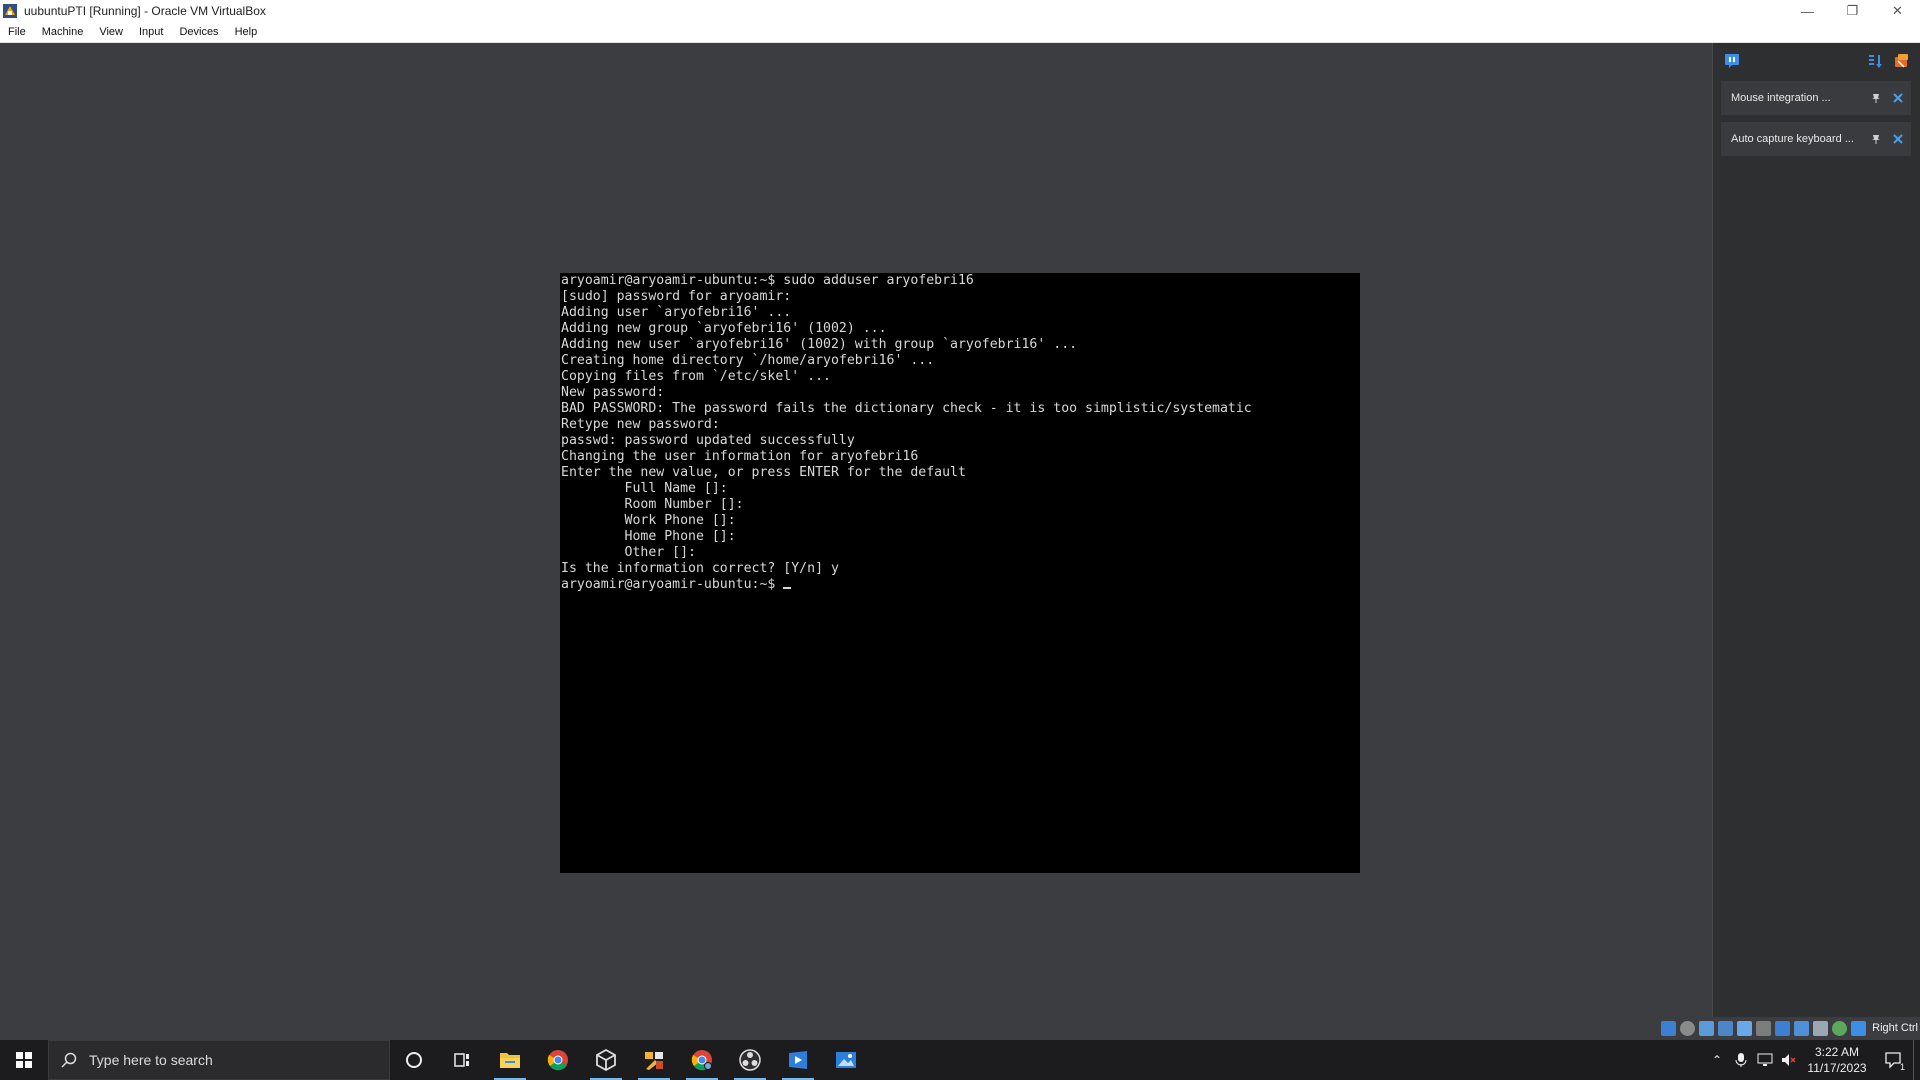  I want to click on taskbar-file-explorer, so click(510, 1060).